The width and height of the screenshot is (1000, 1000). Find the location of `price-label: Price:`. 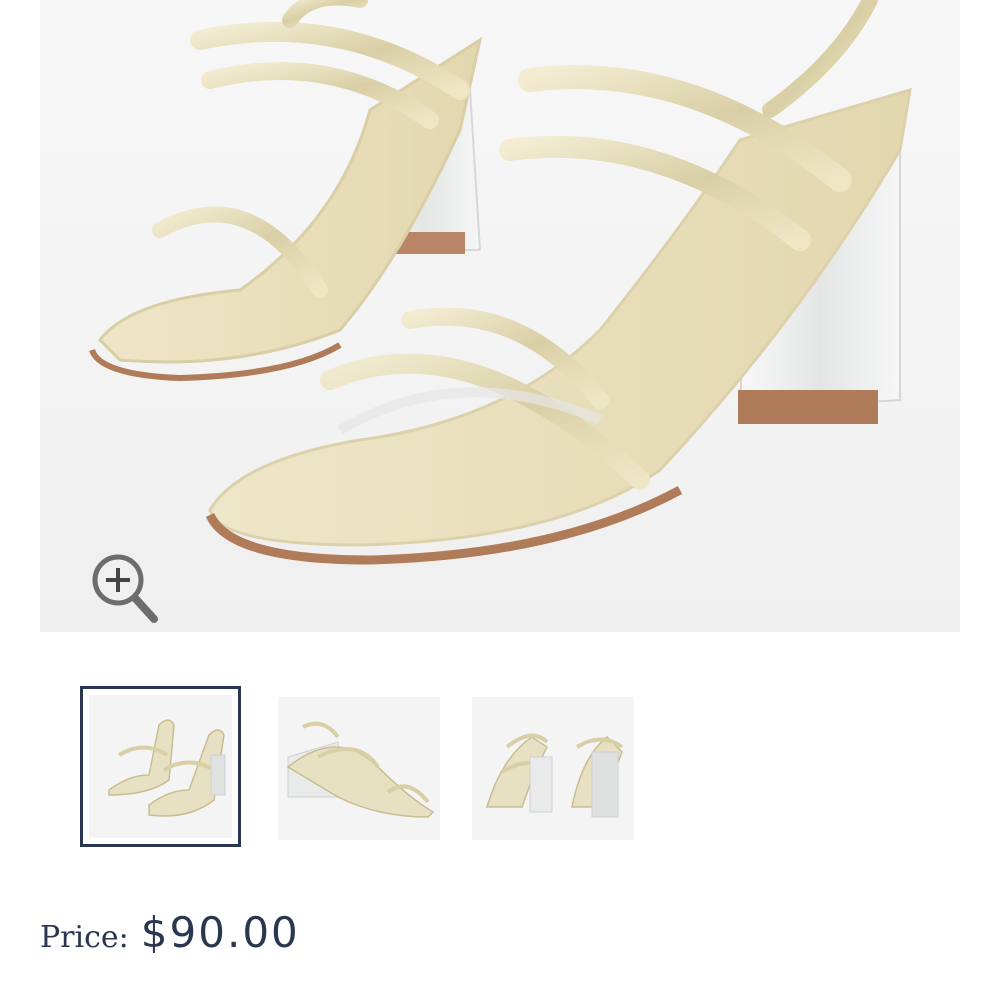

price-label: Price: is located at coordinates (84, 937).